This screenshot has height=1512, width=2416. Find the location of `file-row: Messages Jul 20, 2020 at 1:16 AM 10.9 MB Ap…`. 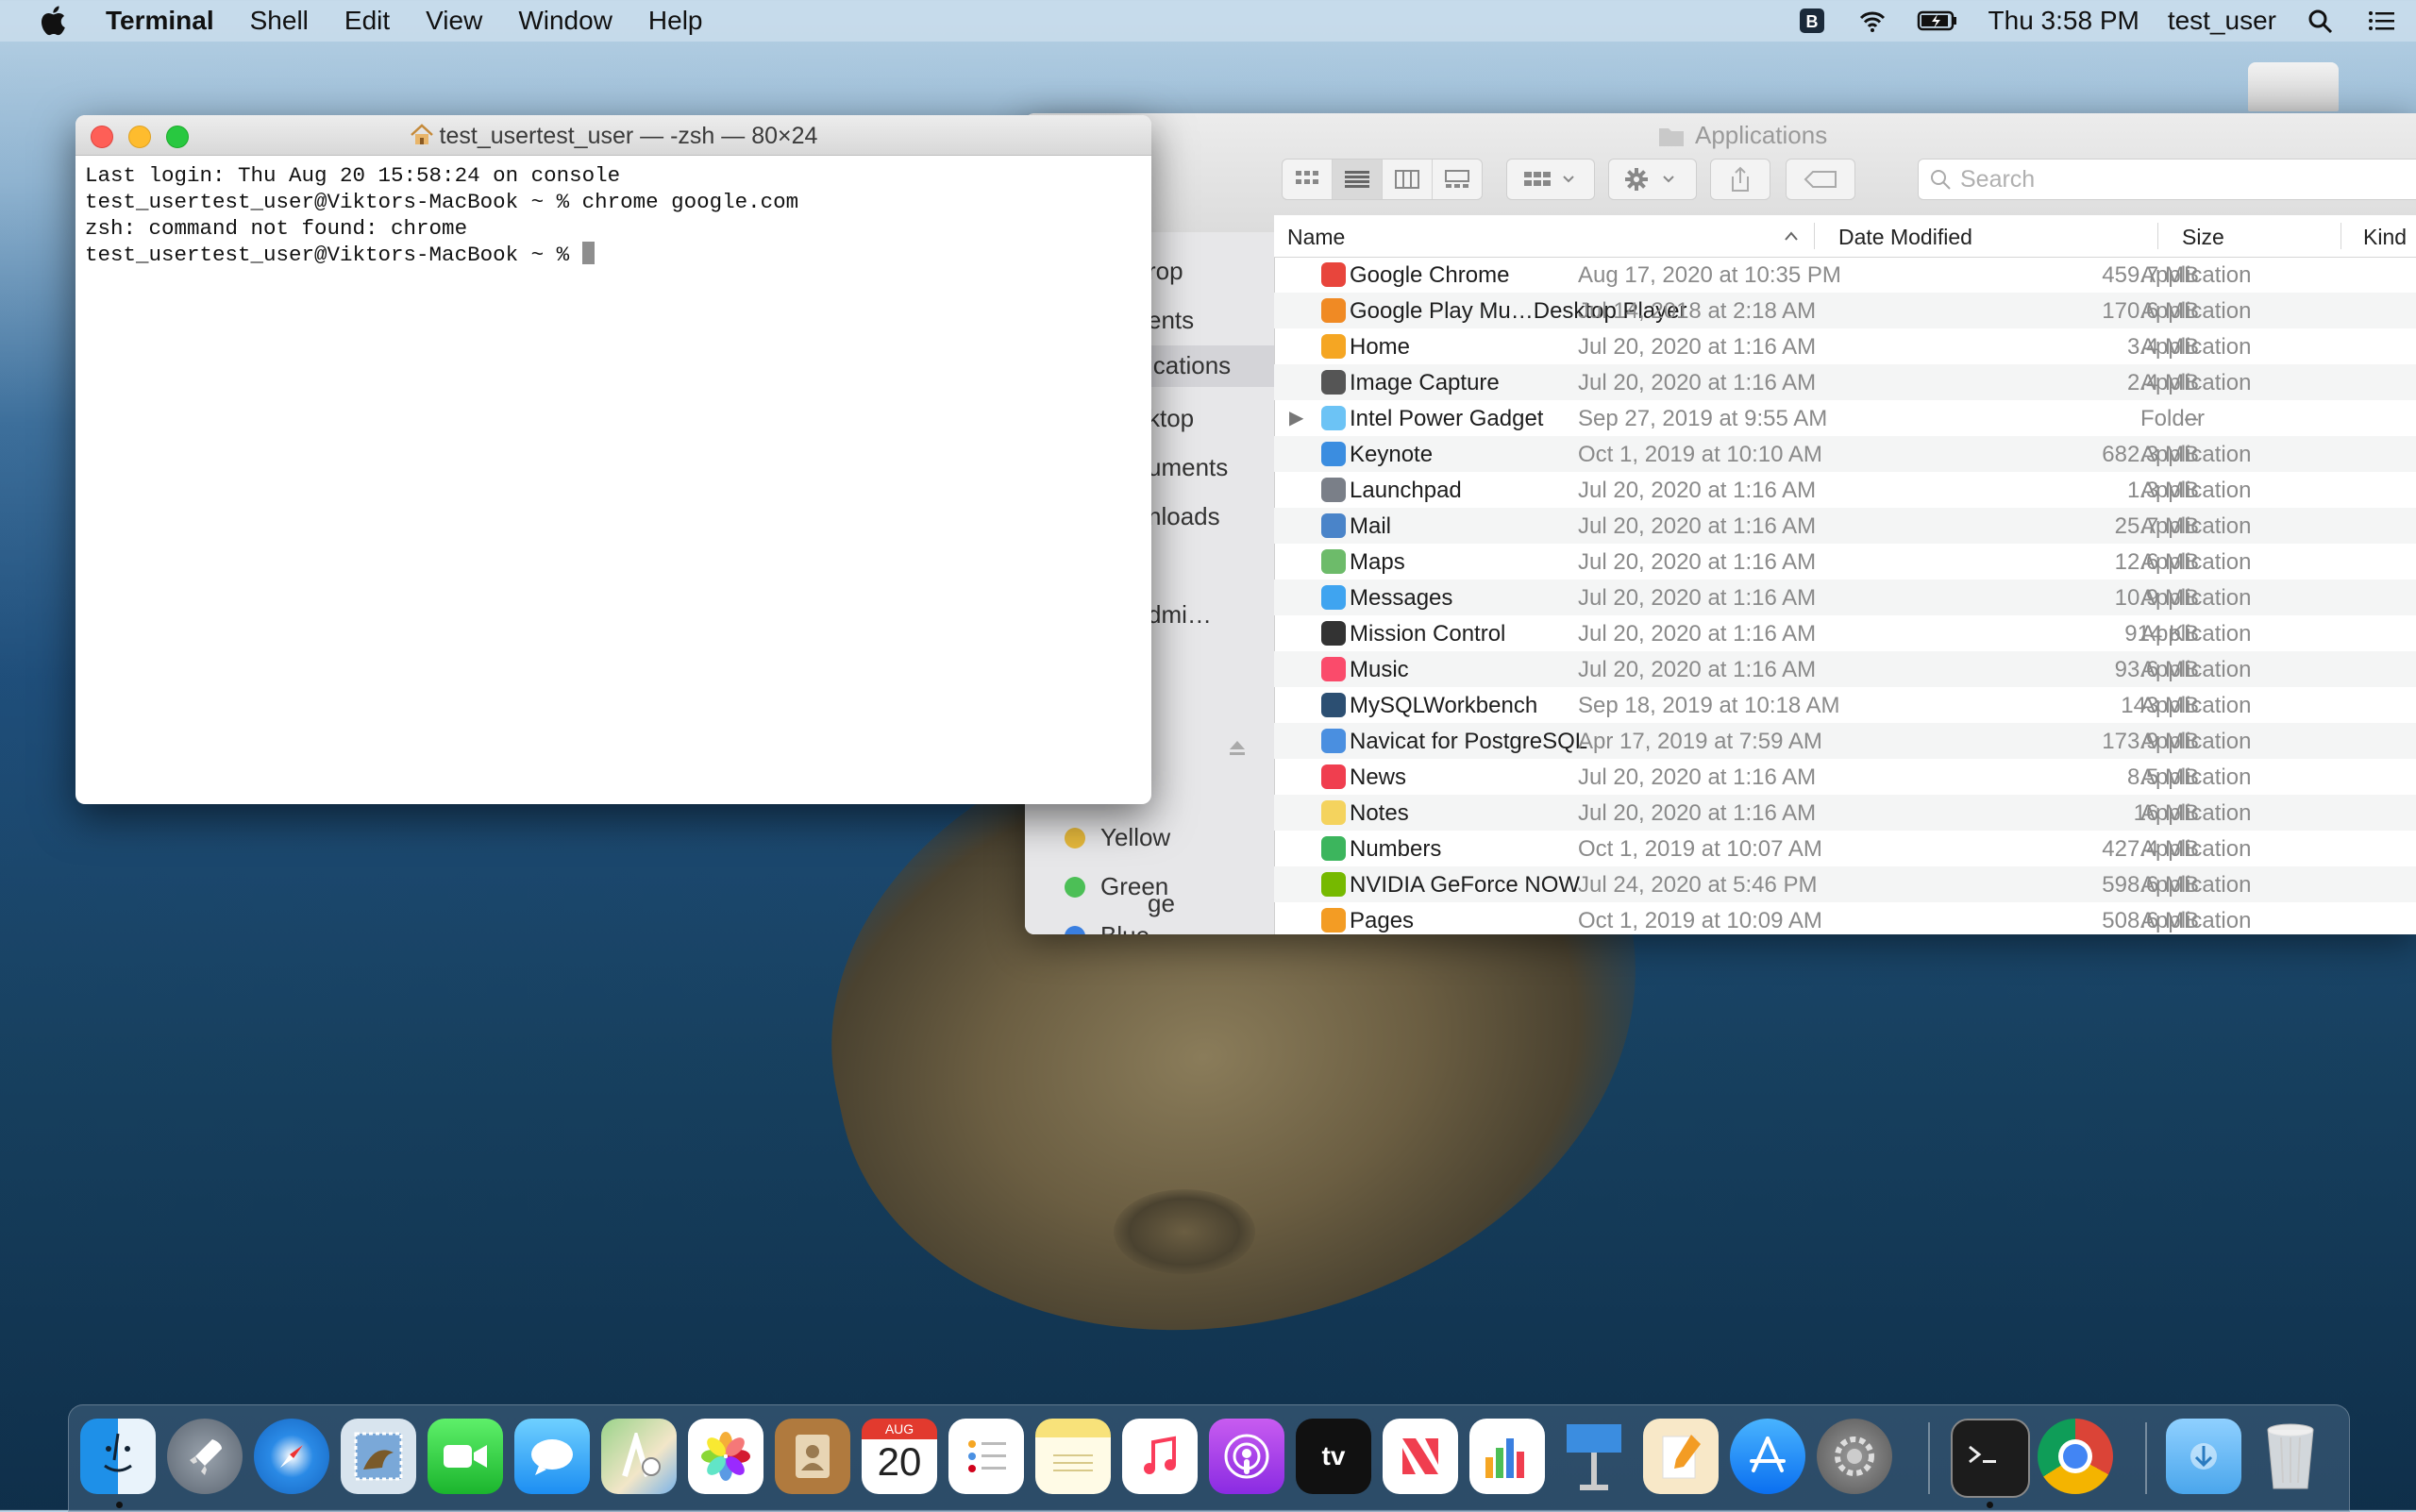

file-row: Messages Jul 20, 2020 at 1:16 AM 10.9 MB Ap… is located at coordinates (1845, 597).